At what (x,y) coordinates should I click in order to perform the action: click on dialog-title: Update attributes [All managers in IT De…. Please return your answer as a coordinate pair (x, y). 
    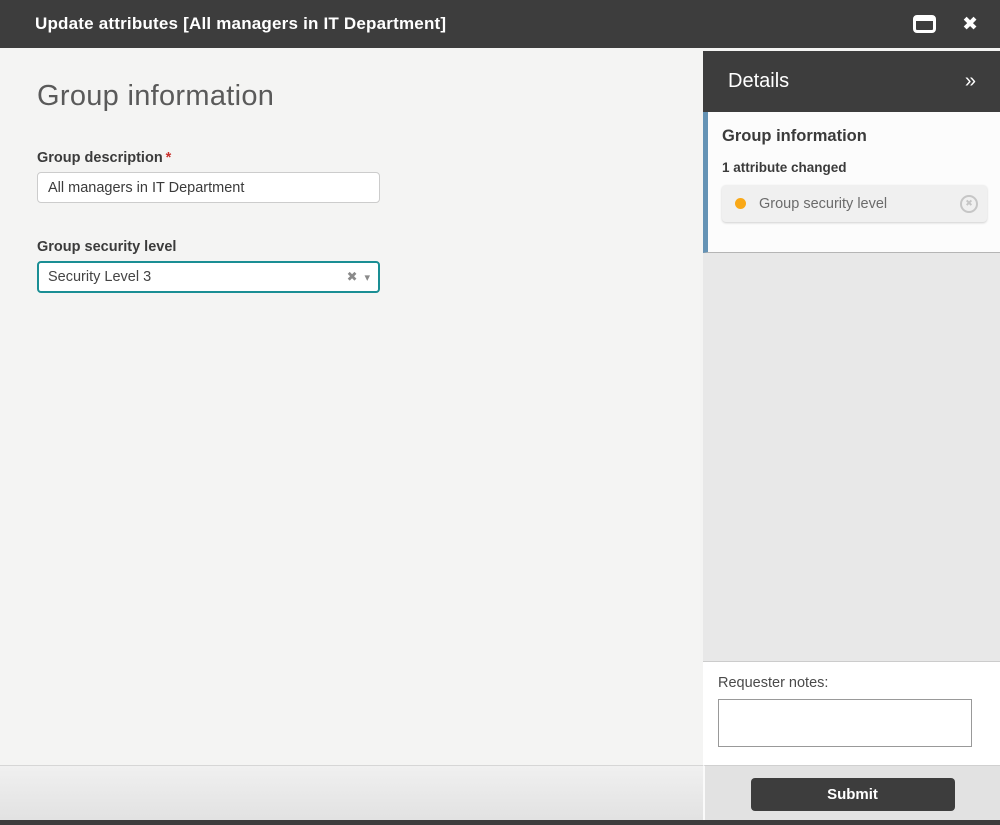
    Looking at the image, I should click on (241, 23).